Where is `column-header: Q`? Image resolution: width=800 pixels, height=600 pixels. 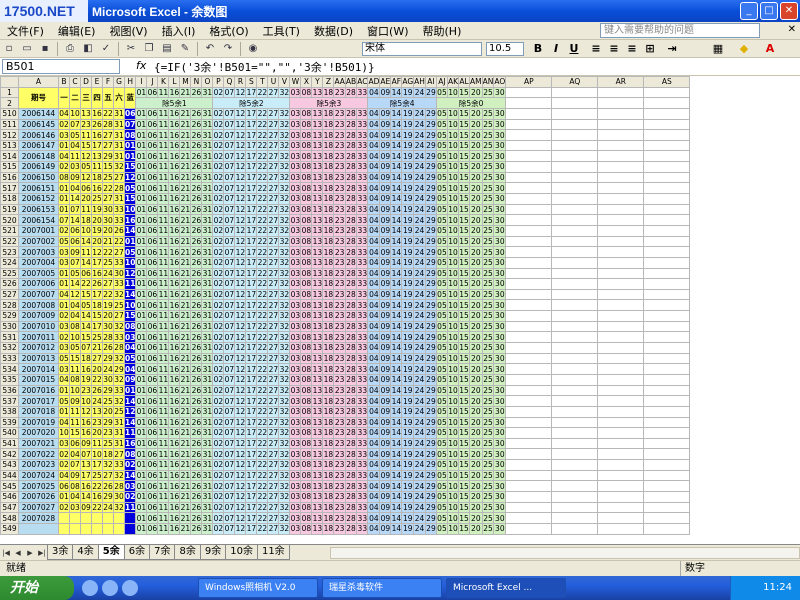
column-header: Q is located at coordinates (229, 82).